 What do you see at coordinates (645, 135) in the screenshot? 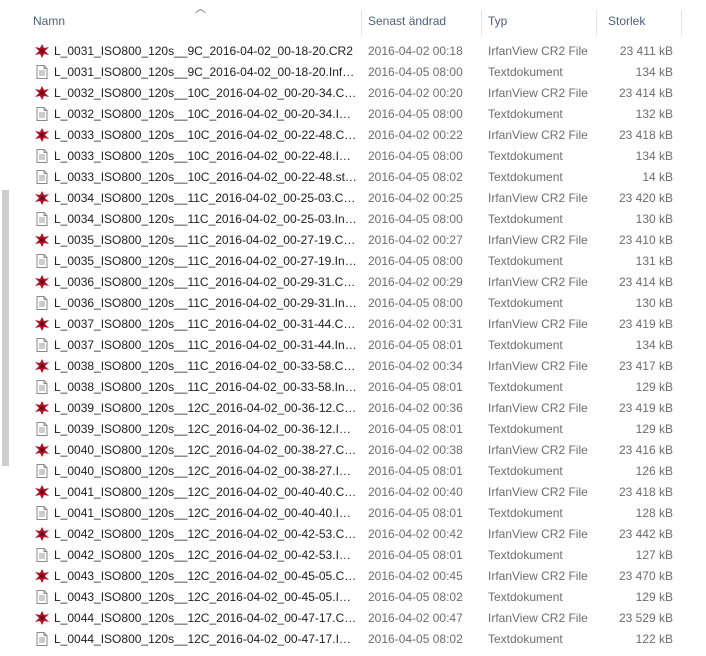
I see `file-size: 23 418 kB` at bounding box center [645, 135].